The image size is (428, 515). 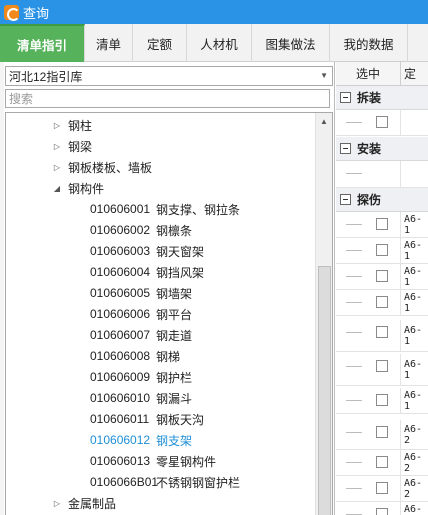 What do you see at coordinates (324, 121) in the screenshot?
I see `scroll-up-icon: ▲` at bounding box center [324, 121].